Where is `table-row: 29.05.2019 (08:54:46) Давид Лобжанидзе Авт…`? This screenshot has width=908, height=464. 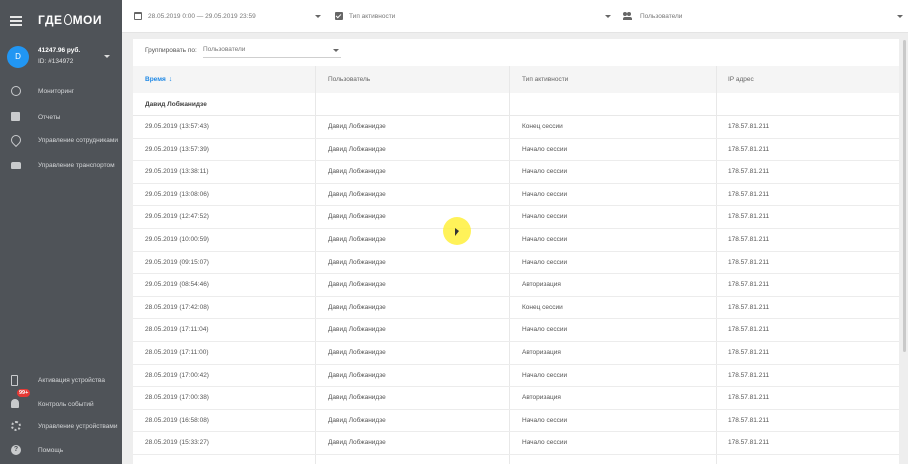
table-row: 29.05.2019 (08:54:46) Давид Лобжанидзе Авт… is located at coordinates (516, 285).